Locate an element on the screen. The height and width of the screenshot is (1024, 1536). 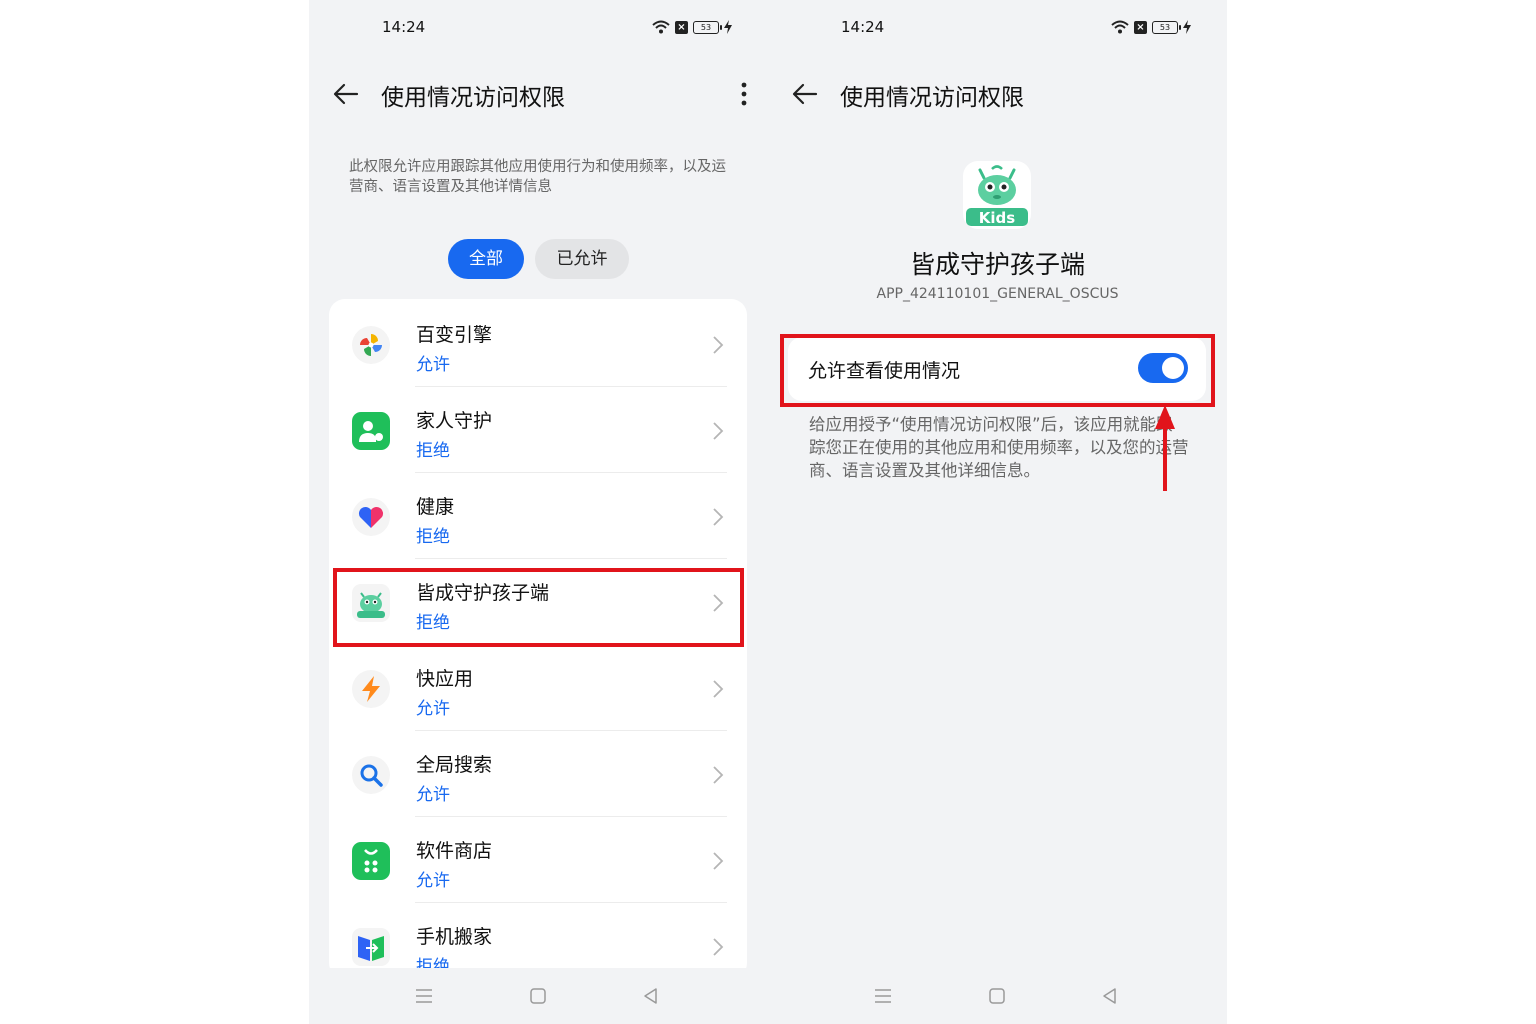
kids-label: Kids is located at coordinates (997, 218).